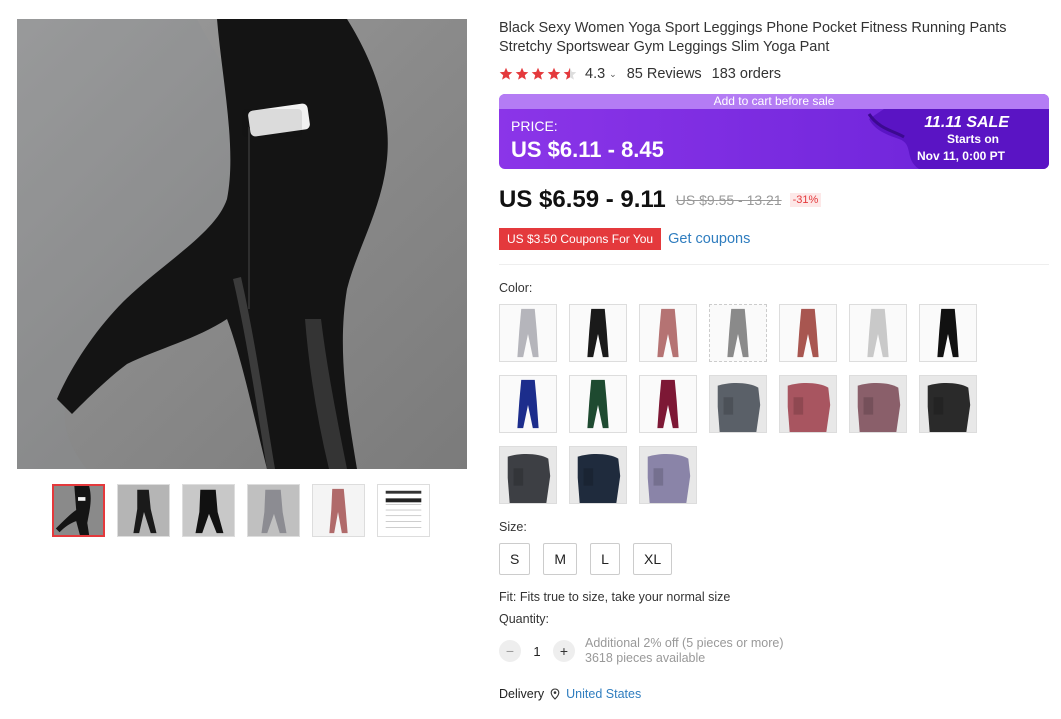 The height and width of the screenshot is (719, 1061). What do you see at coordinates (972, 139) in the screenshot?
I see `sale-starts-on: Starts on` at bounding box center [972, 139].